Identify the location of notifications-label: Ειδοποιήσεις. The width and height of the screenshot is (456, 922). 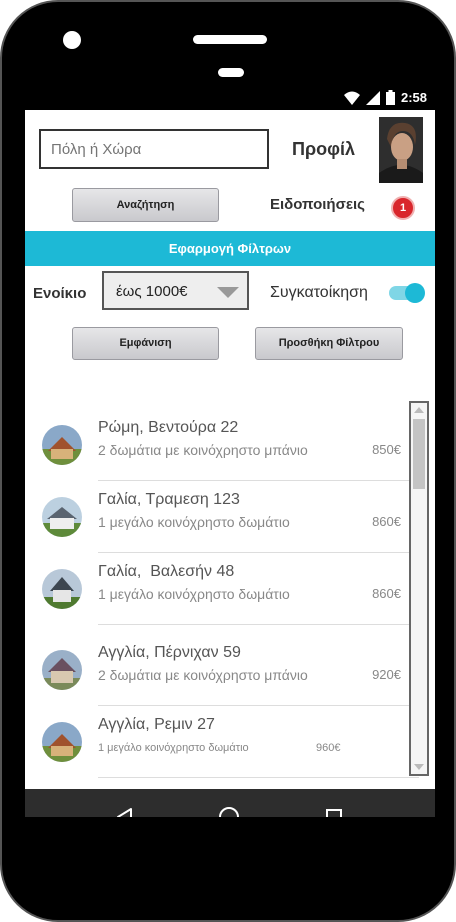
(317, 204).